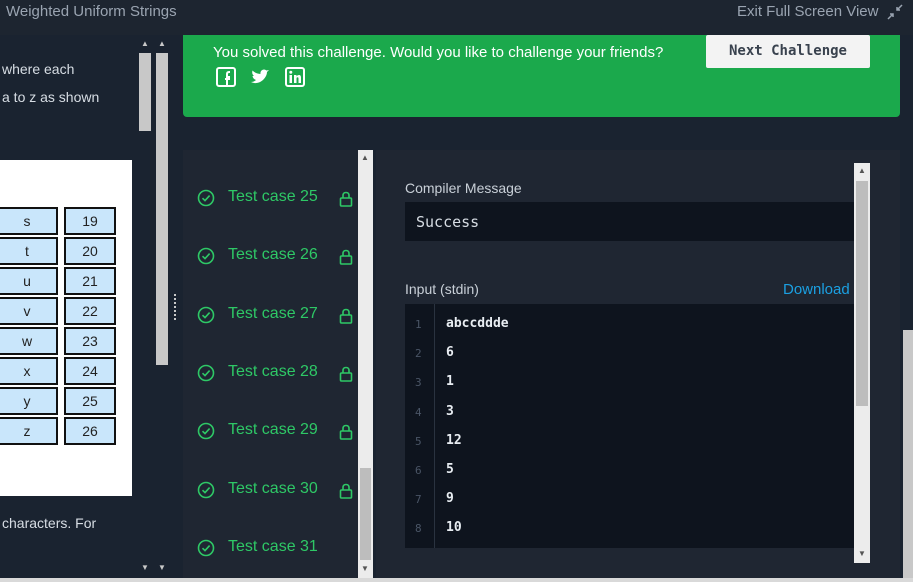  What do you see at coordinates (454, 528) in the screenshot?
I see `stdin-line: 10` at bounding box center [454, 528].